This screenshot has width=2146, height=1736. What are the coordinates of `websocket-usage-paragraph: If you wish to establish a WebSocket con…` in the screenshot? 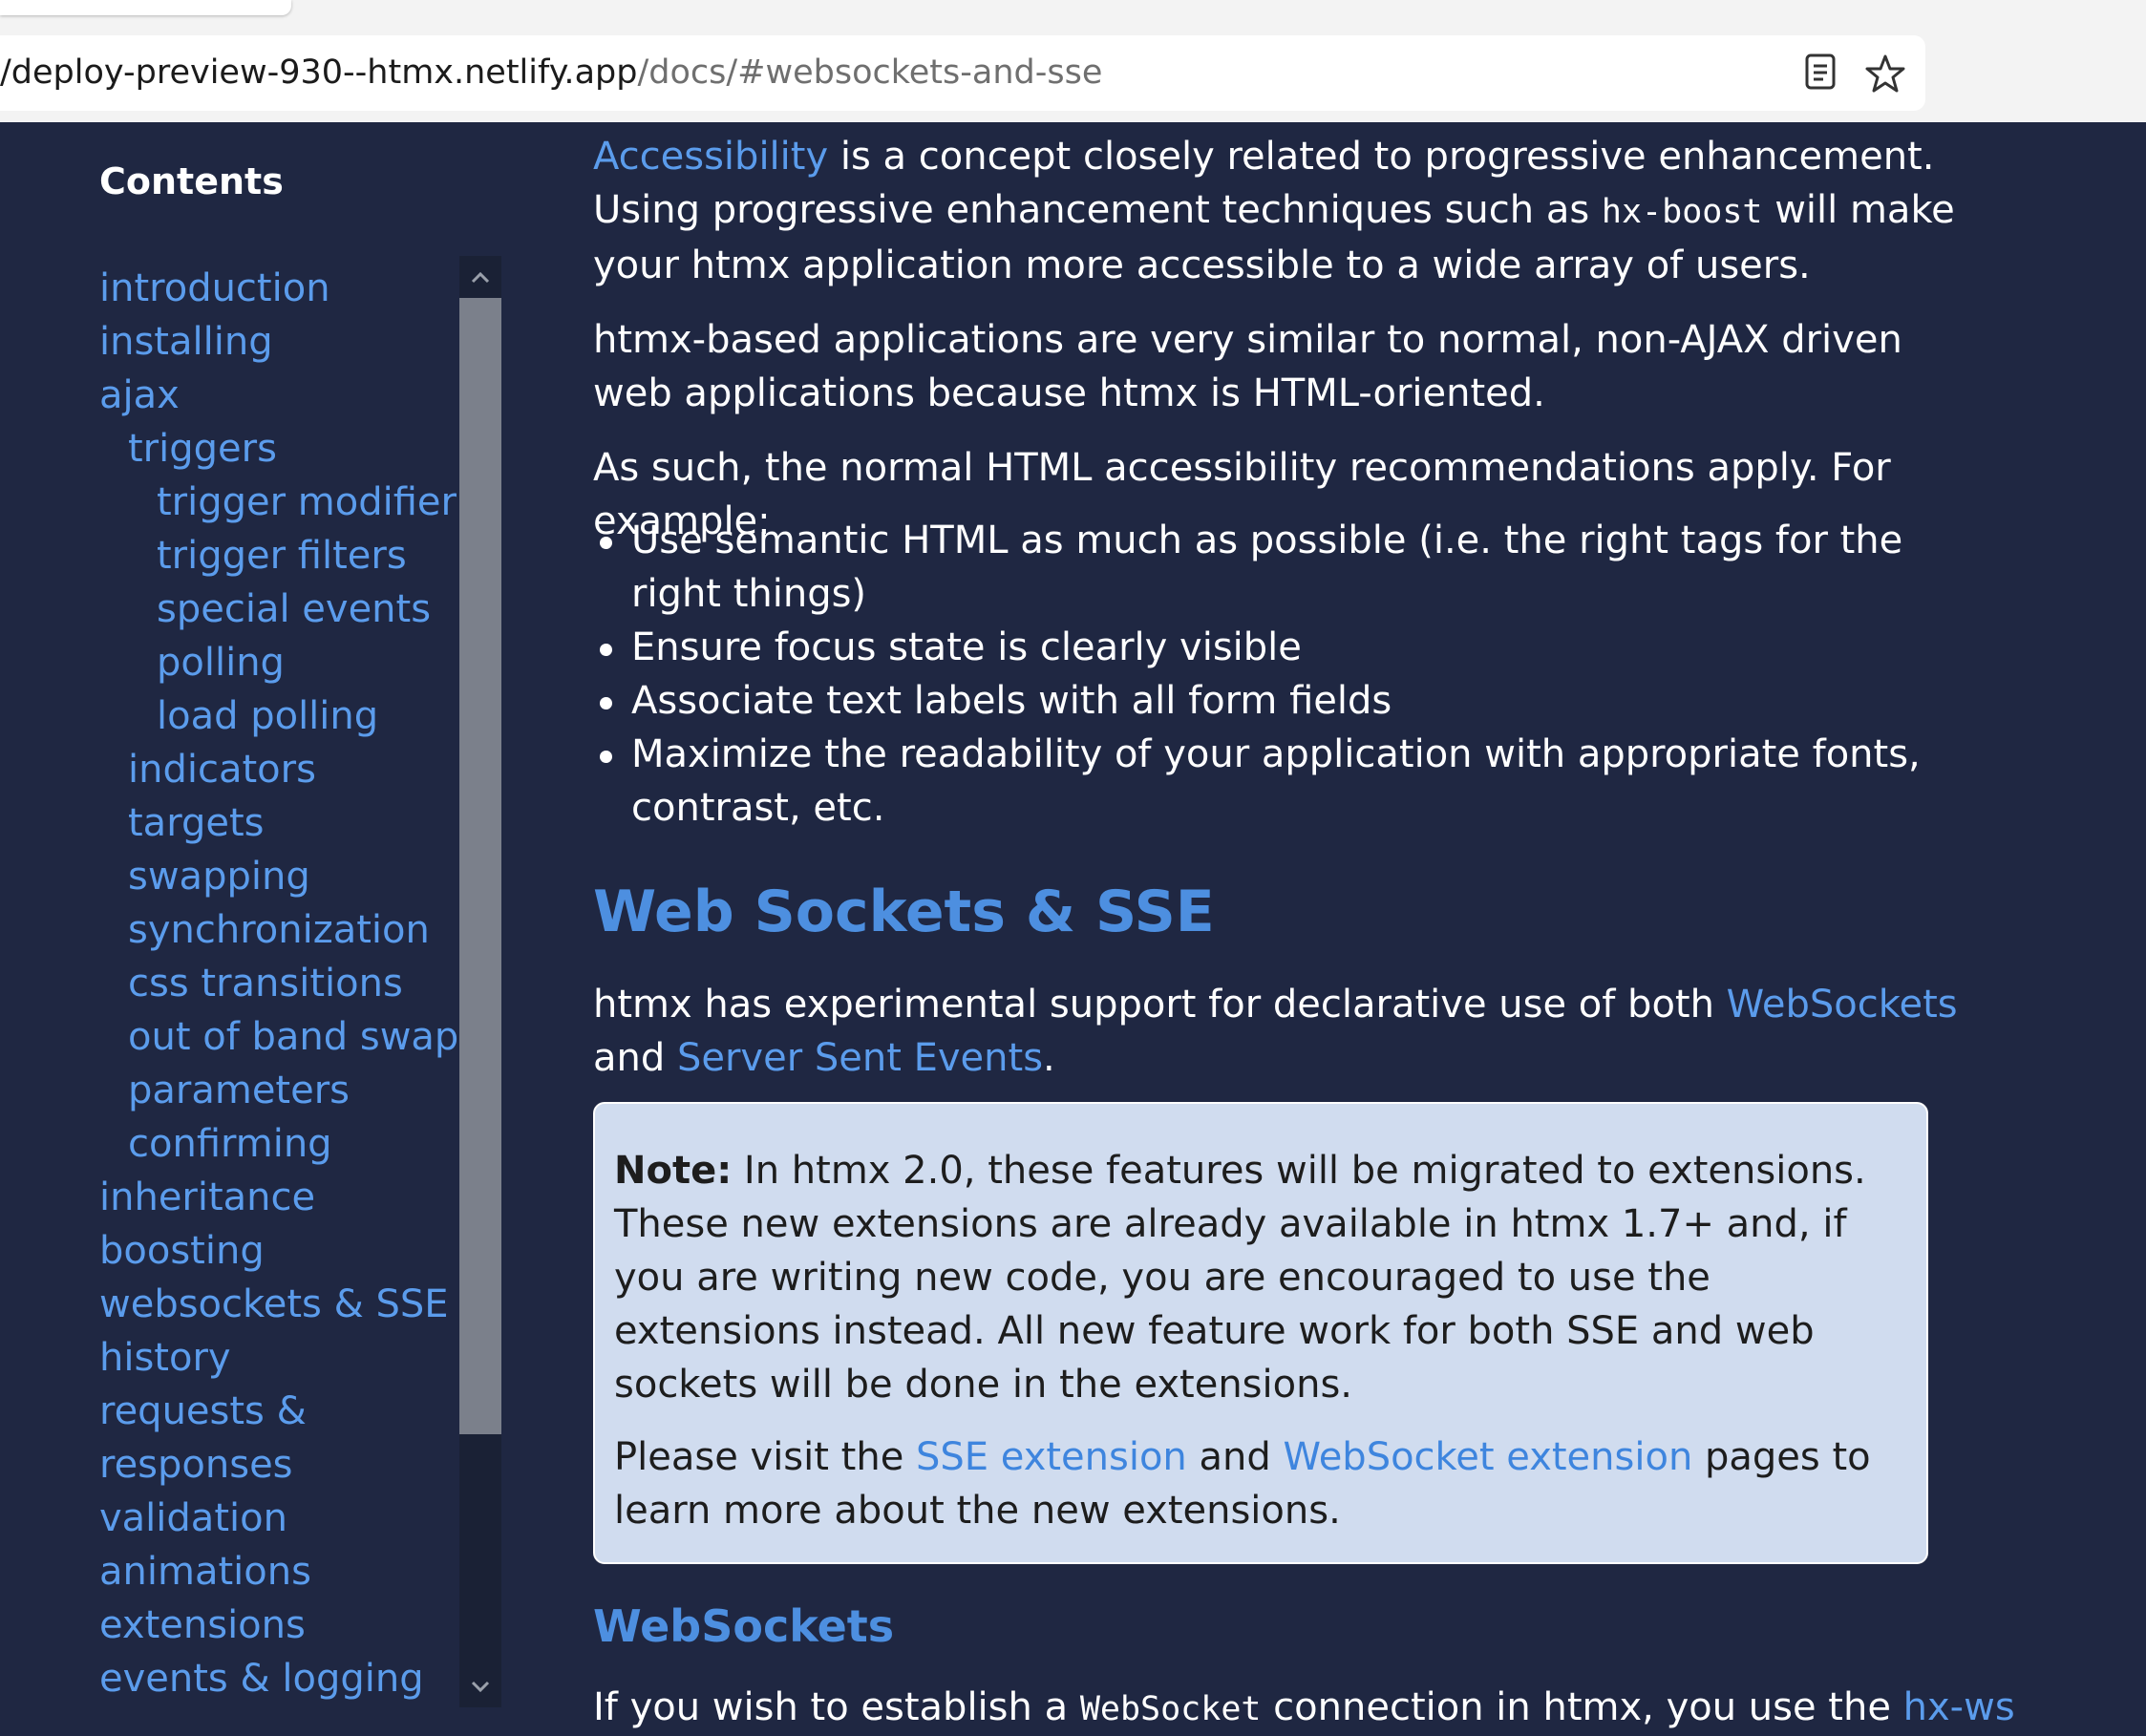 It's located at (1304, 1708).